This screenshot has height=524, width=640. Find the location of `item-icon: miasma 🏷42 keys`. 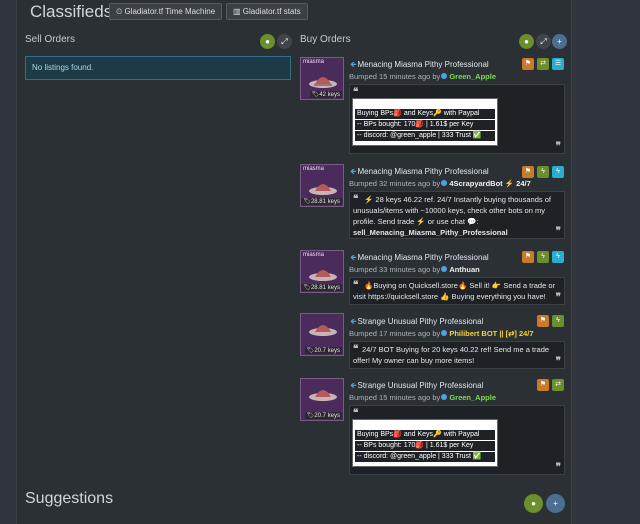

item-icon: miasma 🏷42 keys is located at coordinates (322, 78).